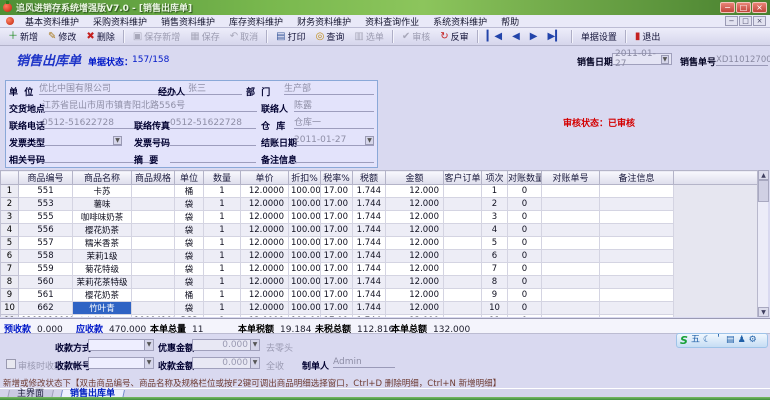 The height and width of the screenshot is (400, 770). Describe the element at coordinates (45, 243) in the screenshot. I see `cell: 557` at that location.